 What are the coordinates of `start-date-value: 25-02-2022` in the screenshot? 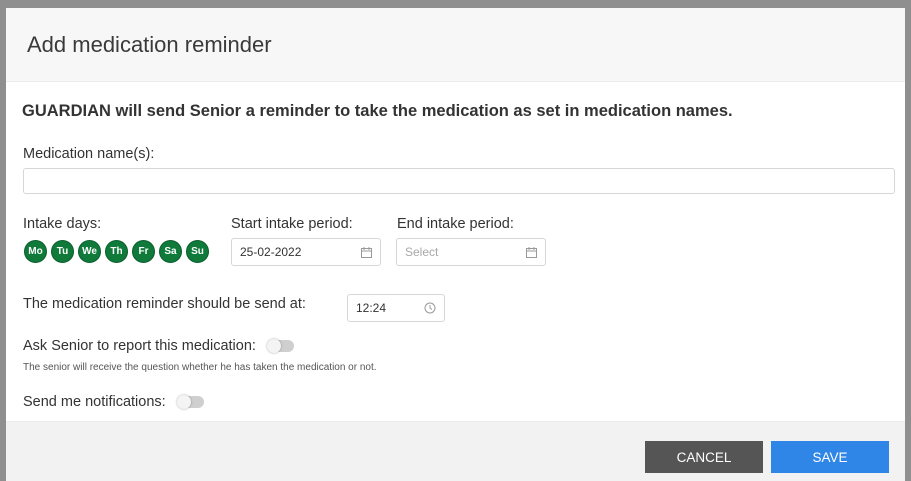 It's located at (271, 252).